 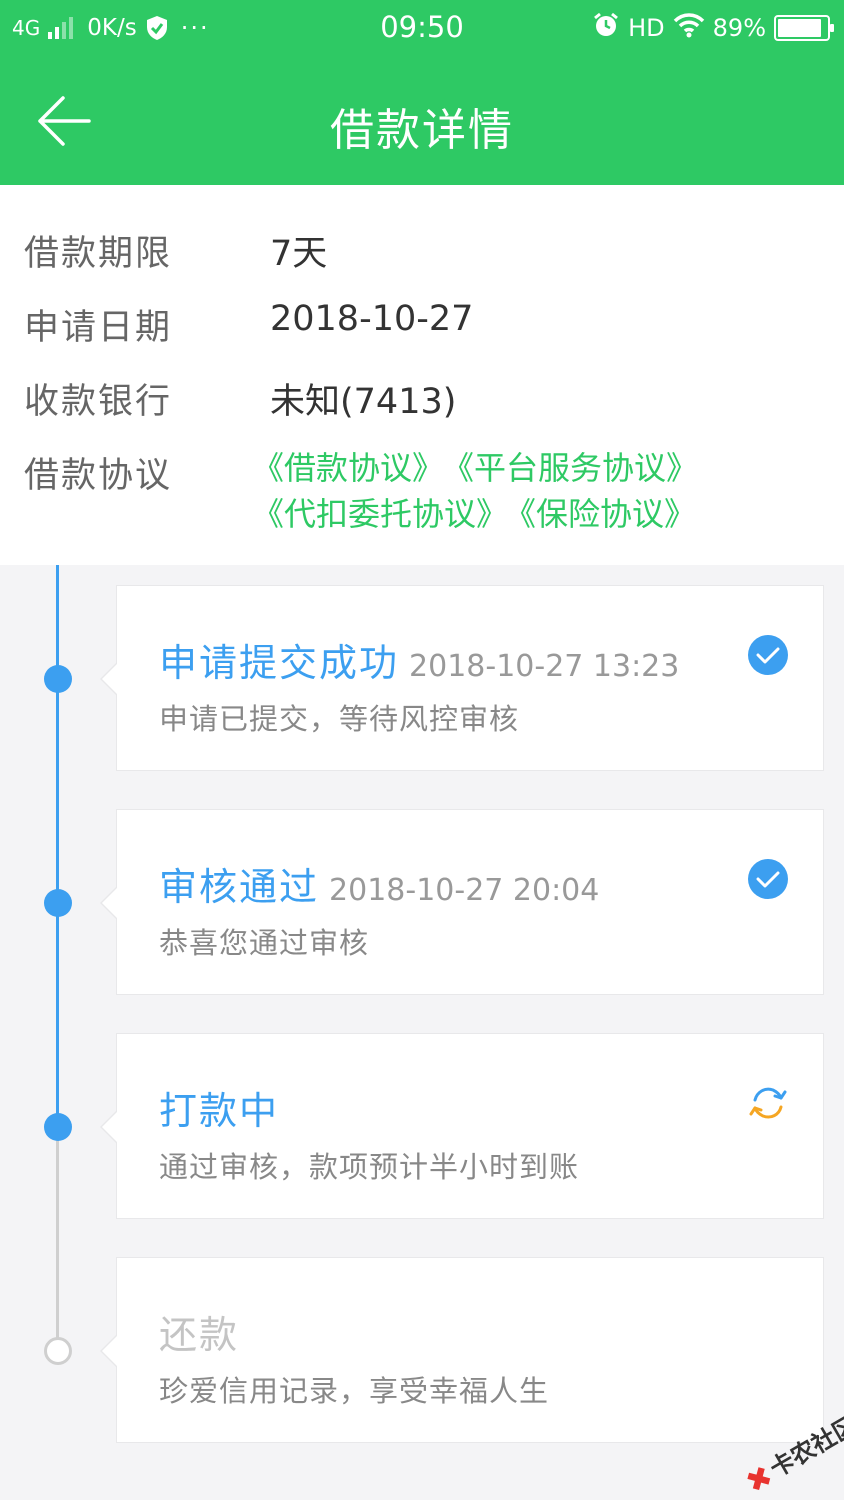 I want to click on timeline-dot-current, so click(x=58, y=1127).